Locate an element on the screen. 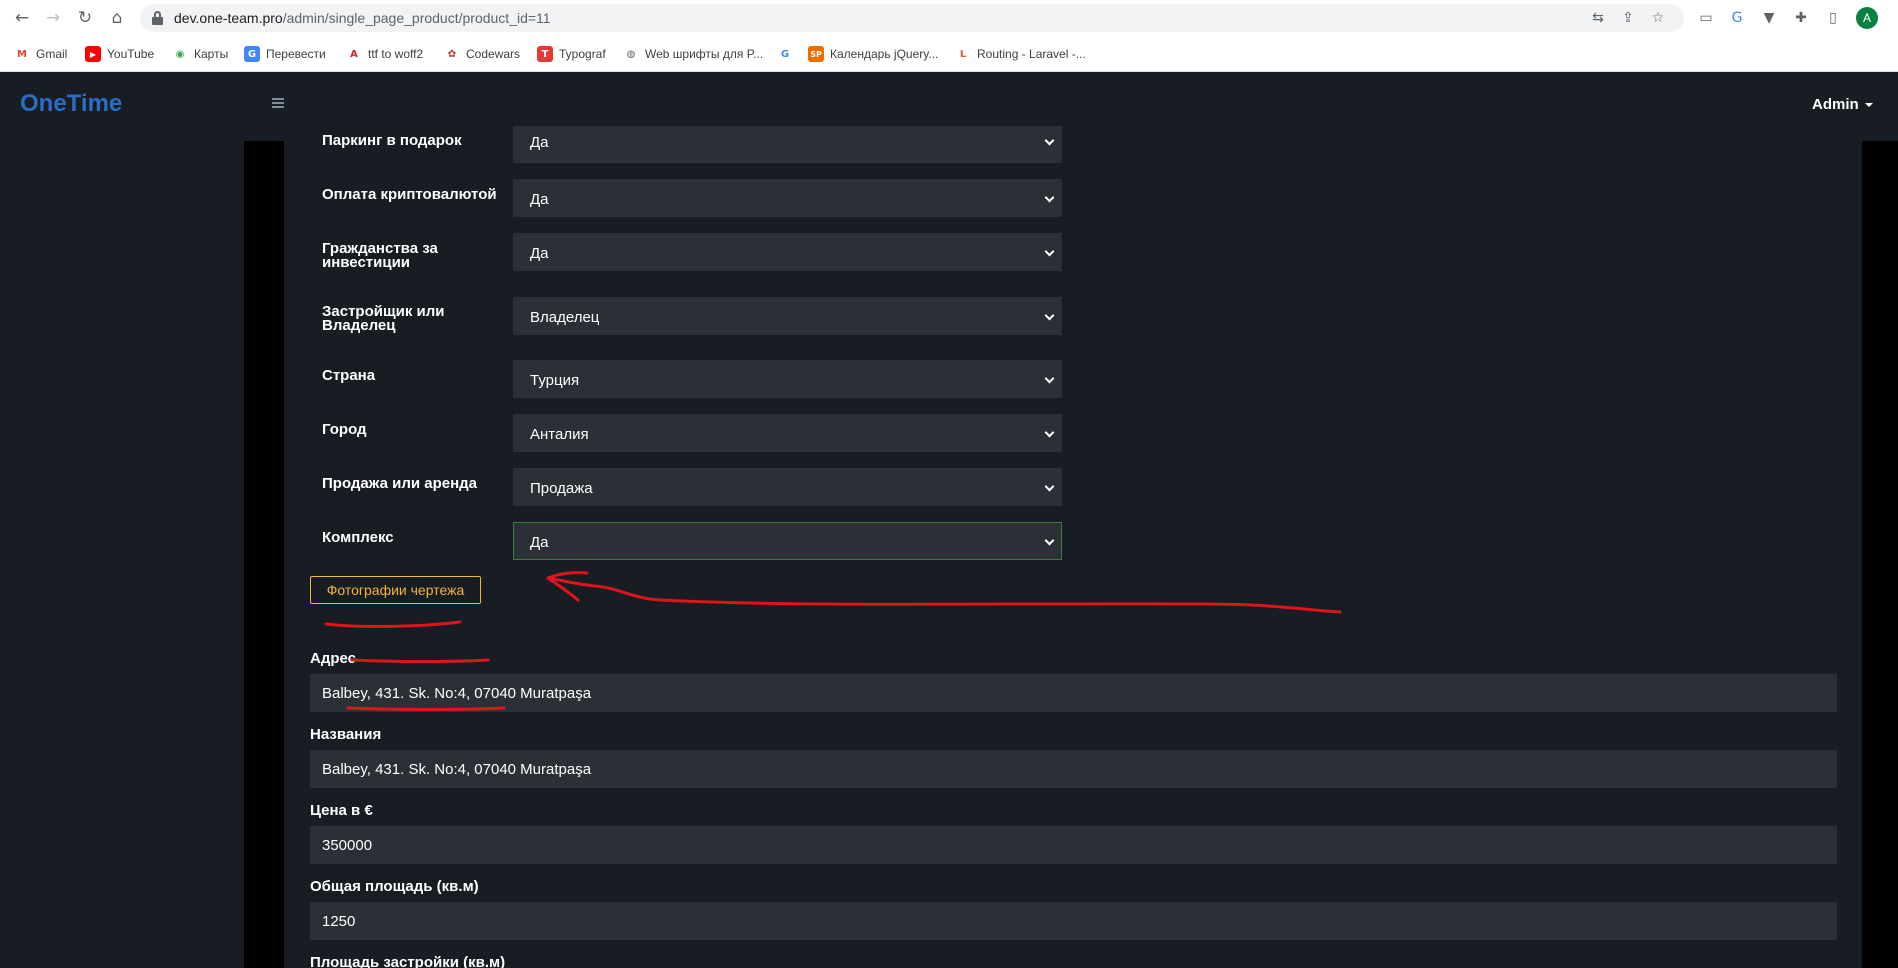  url-path: /admin/single_page_product/product_id=11 is located at coordinates (416, 18).